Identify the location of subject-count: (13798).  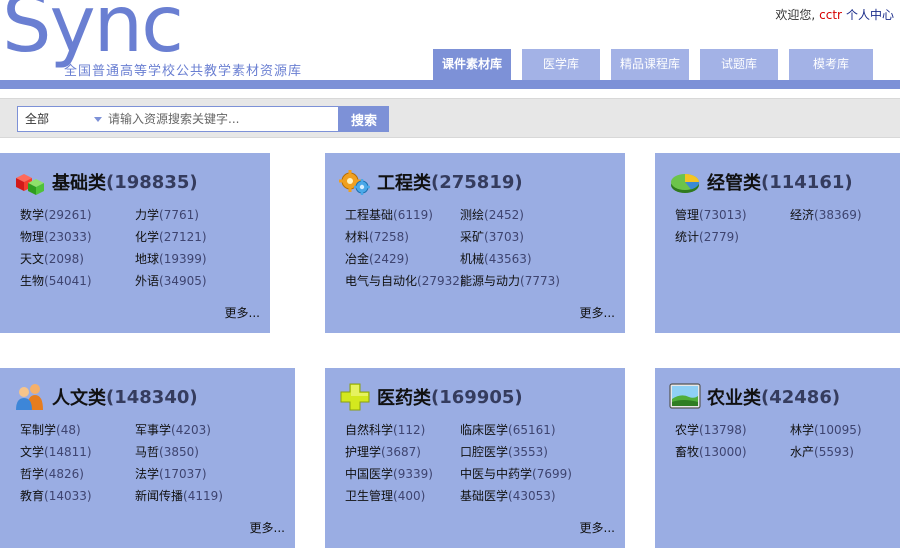
(723, 430).